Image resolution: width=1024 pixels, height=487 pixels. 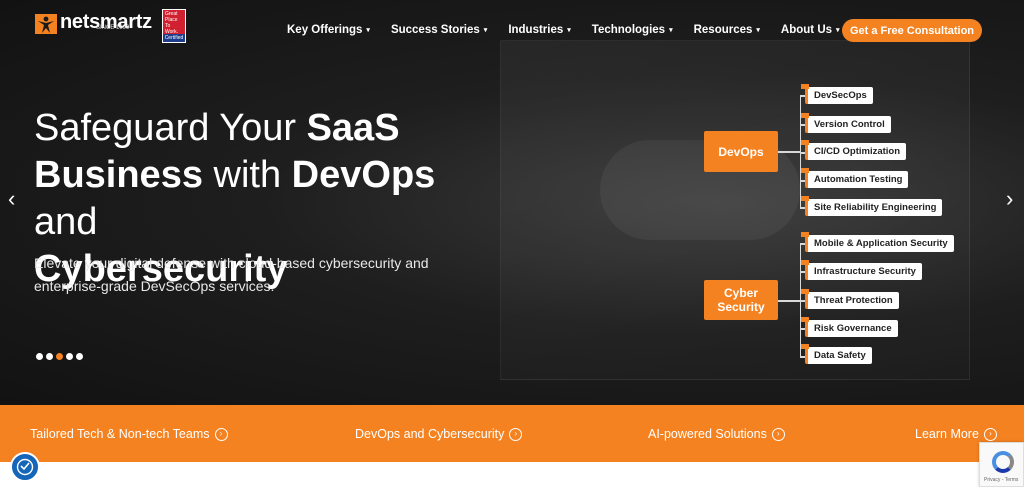 What do you see at coordinates (861, 270) in the screenshot?
I see `cyber-security-item: Infrastructure Security` at bounding box center [861, 270].